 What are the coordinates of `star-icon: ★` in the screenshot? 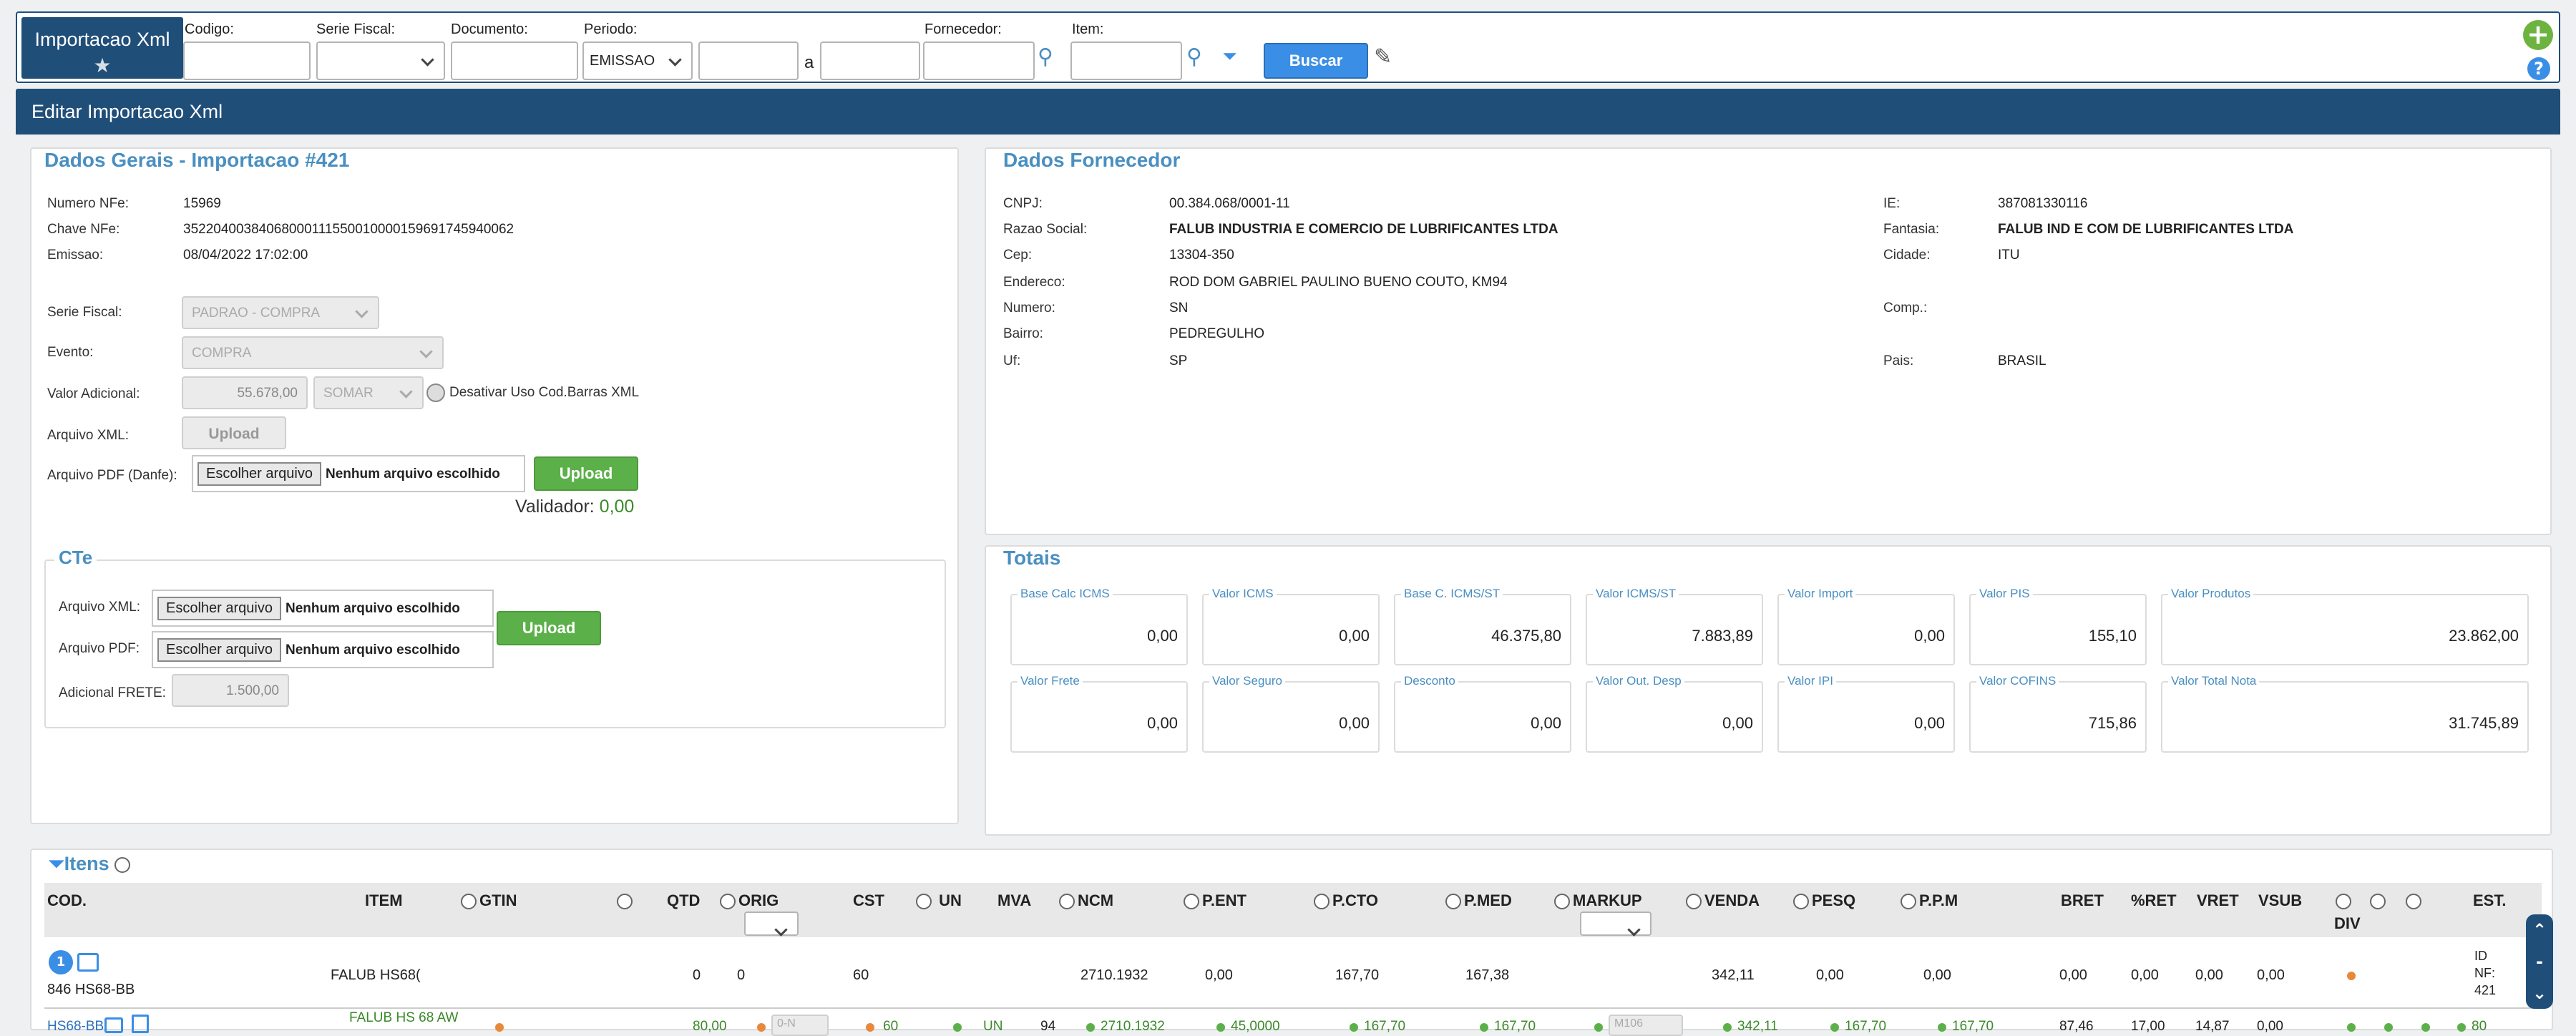 It's located at (102, 65).